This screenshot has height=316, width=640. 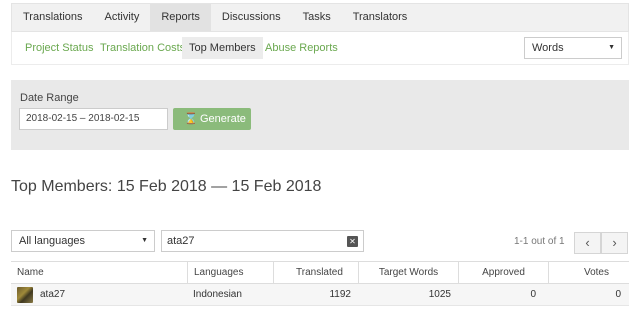 What do you see at coordinates (223, 119) in the screenshot?
I see `generate-button-label: Generate` at bounding box center [223, 119].